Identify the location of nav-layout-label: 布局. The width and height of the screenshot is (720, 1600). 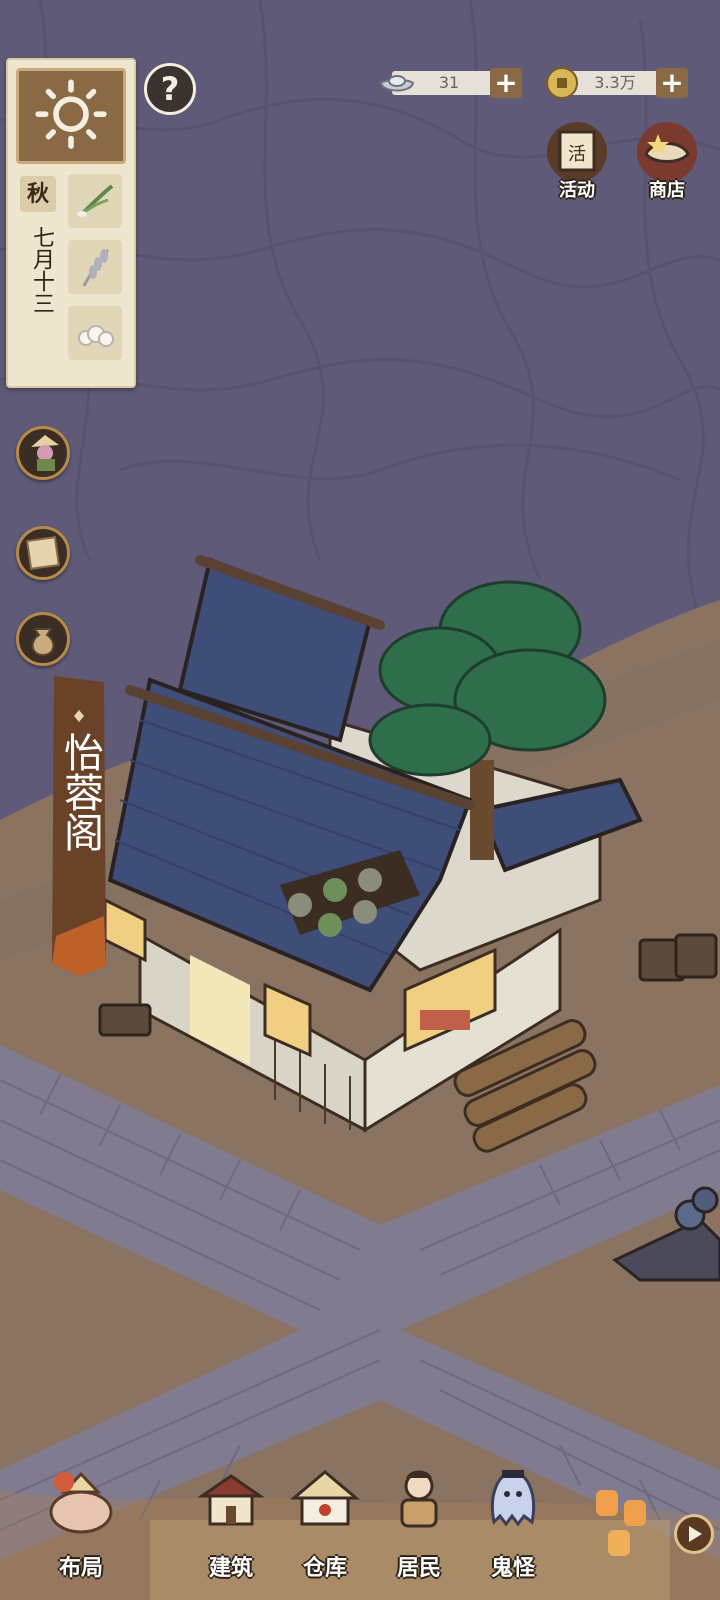
(80, 1568).